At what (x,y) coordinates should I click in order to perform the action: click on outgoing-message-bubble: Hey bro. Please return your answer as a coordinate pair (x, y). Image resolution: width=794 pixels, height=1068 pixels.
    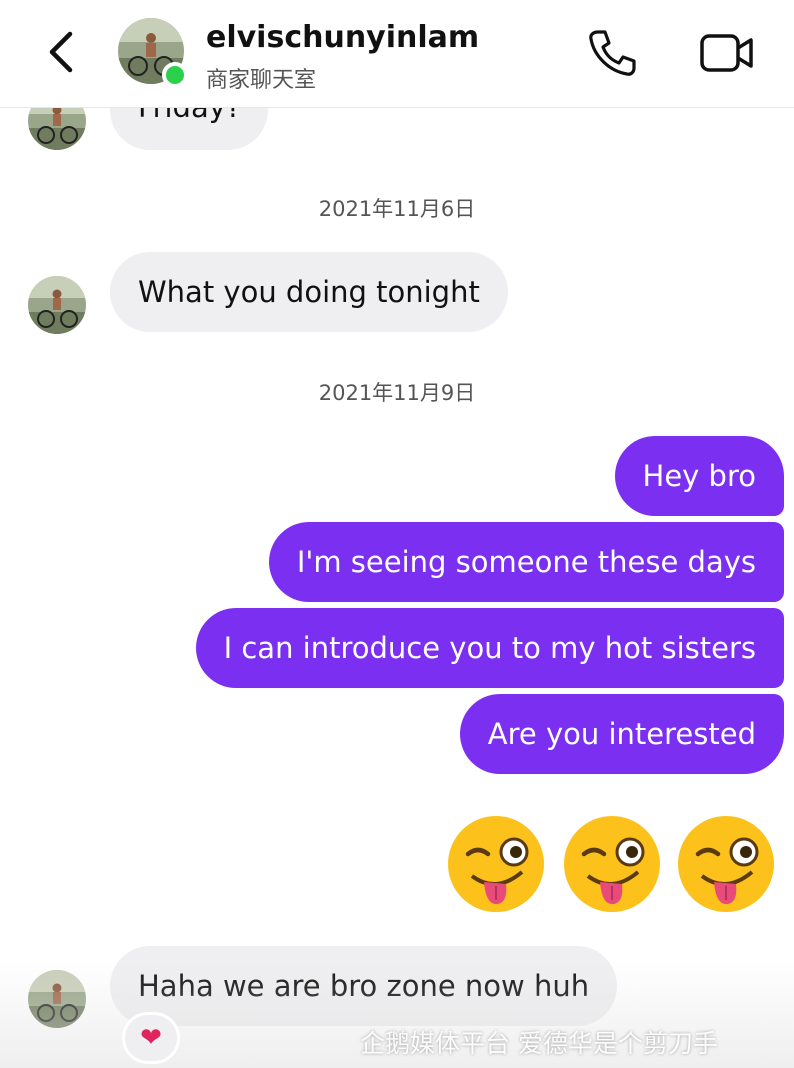
    Looking at the image, I should click on (699, 476).